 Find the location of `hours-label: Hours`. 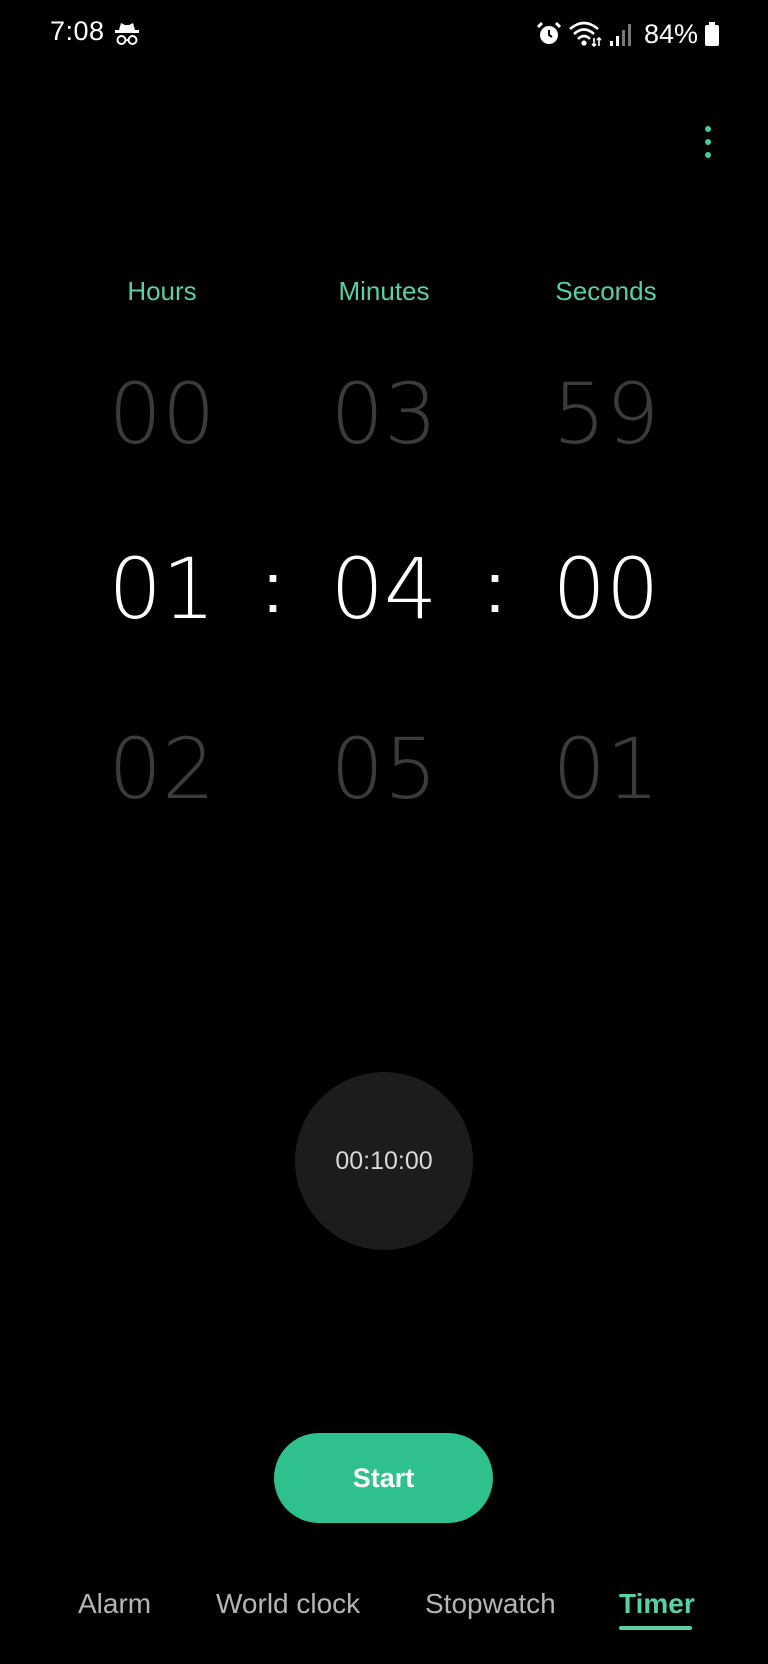

hours-label: Hours is located at coordinates (162, 291).